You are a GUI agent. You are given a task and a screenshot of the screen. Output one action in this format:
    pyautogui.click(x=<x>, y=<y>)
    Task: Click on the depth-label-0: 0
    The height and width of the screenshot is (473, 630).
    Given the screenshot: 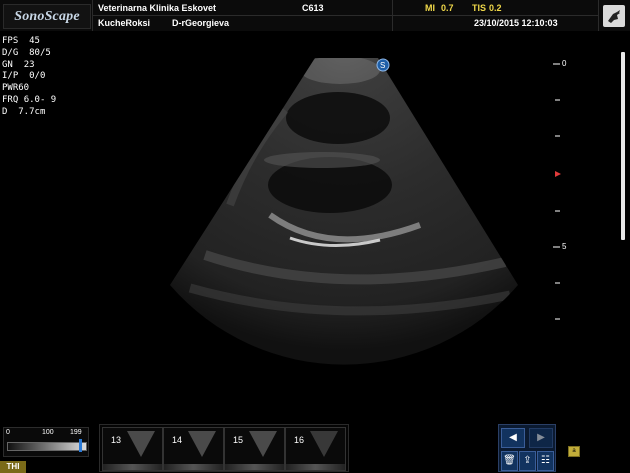 What is the action you would take?
    pyautogui.click(x=564, y=63)
    